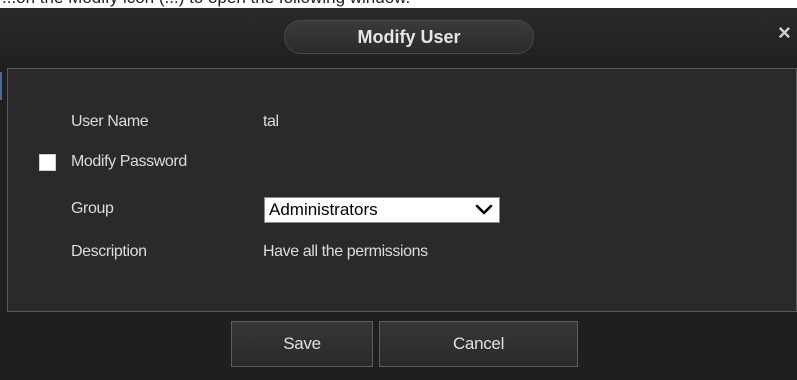 The height and width of the screenshot is (380, 797). What do you see at coordinates (271, 121) in the screenshot?
I see `username-value: tal` at bounding box center [271, 121].